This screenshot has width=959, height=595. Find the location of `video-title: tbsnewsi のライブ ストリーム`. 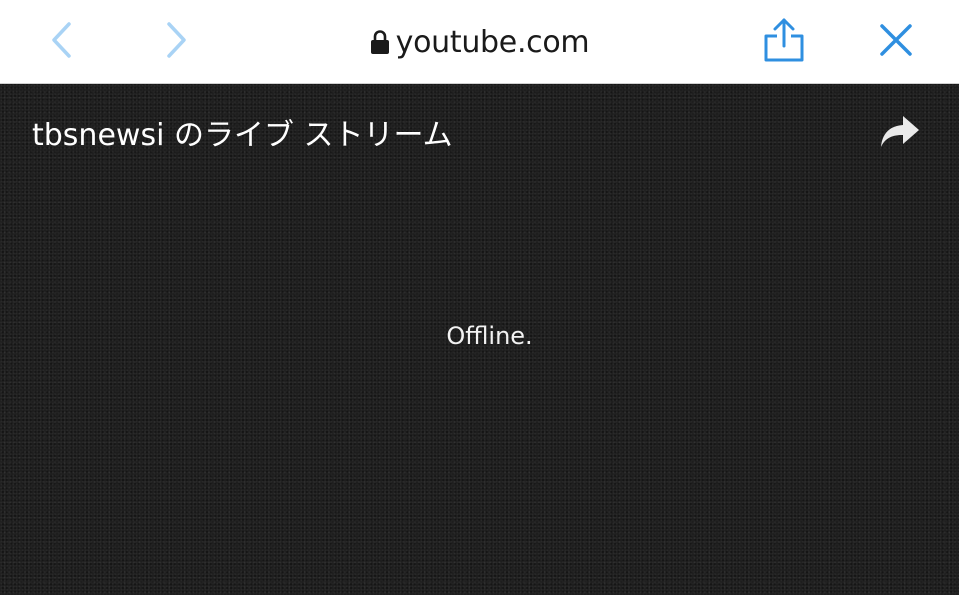

video-title: tbsnewsi のライブ ストリーム is located at coordinates (242, 132).